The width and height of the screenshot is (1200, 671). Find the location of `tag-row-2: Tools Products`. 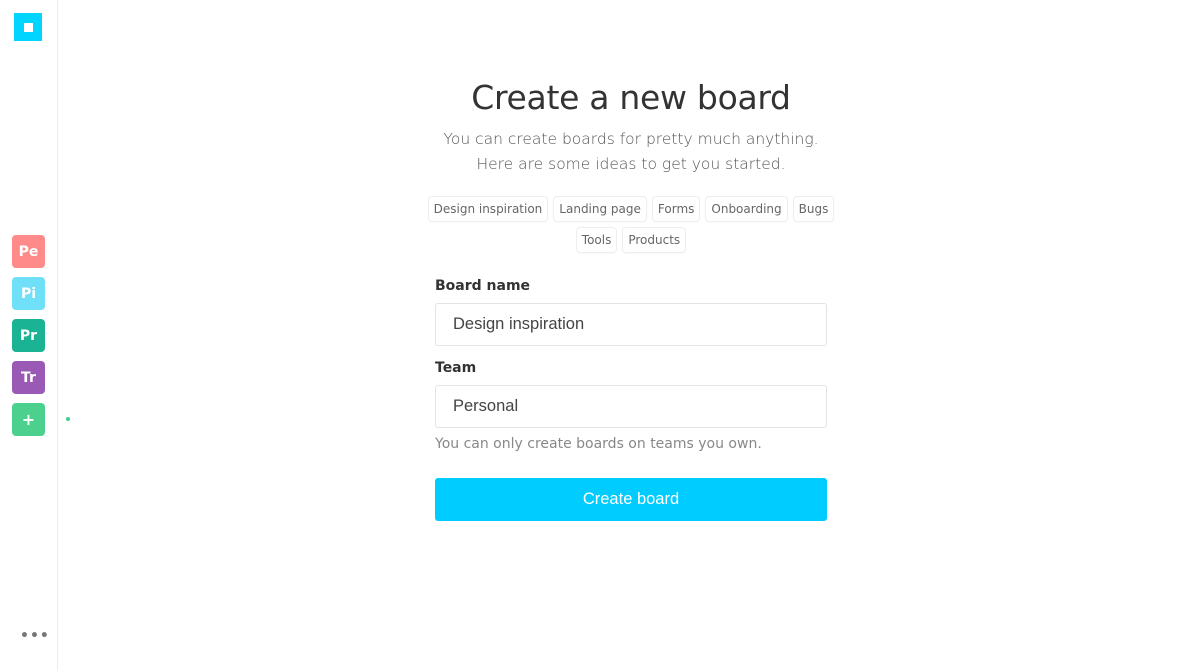

tag-row-2: Tools Products is located at coordinates (631, 240).